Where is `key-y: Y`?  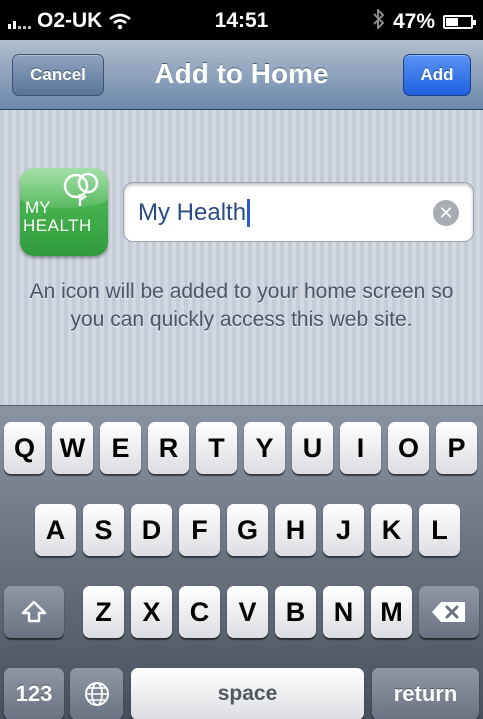
key-y: Y is located at coordinates (264, 448).